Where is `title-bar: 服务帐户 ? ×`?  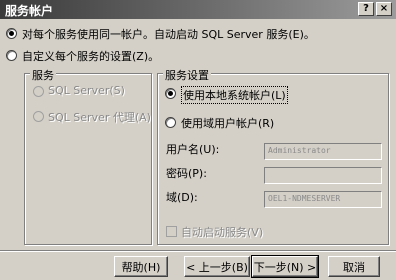
title-bar: 服务帐户 ? × is located at coordinates (198, 9).